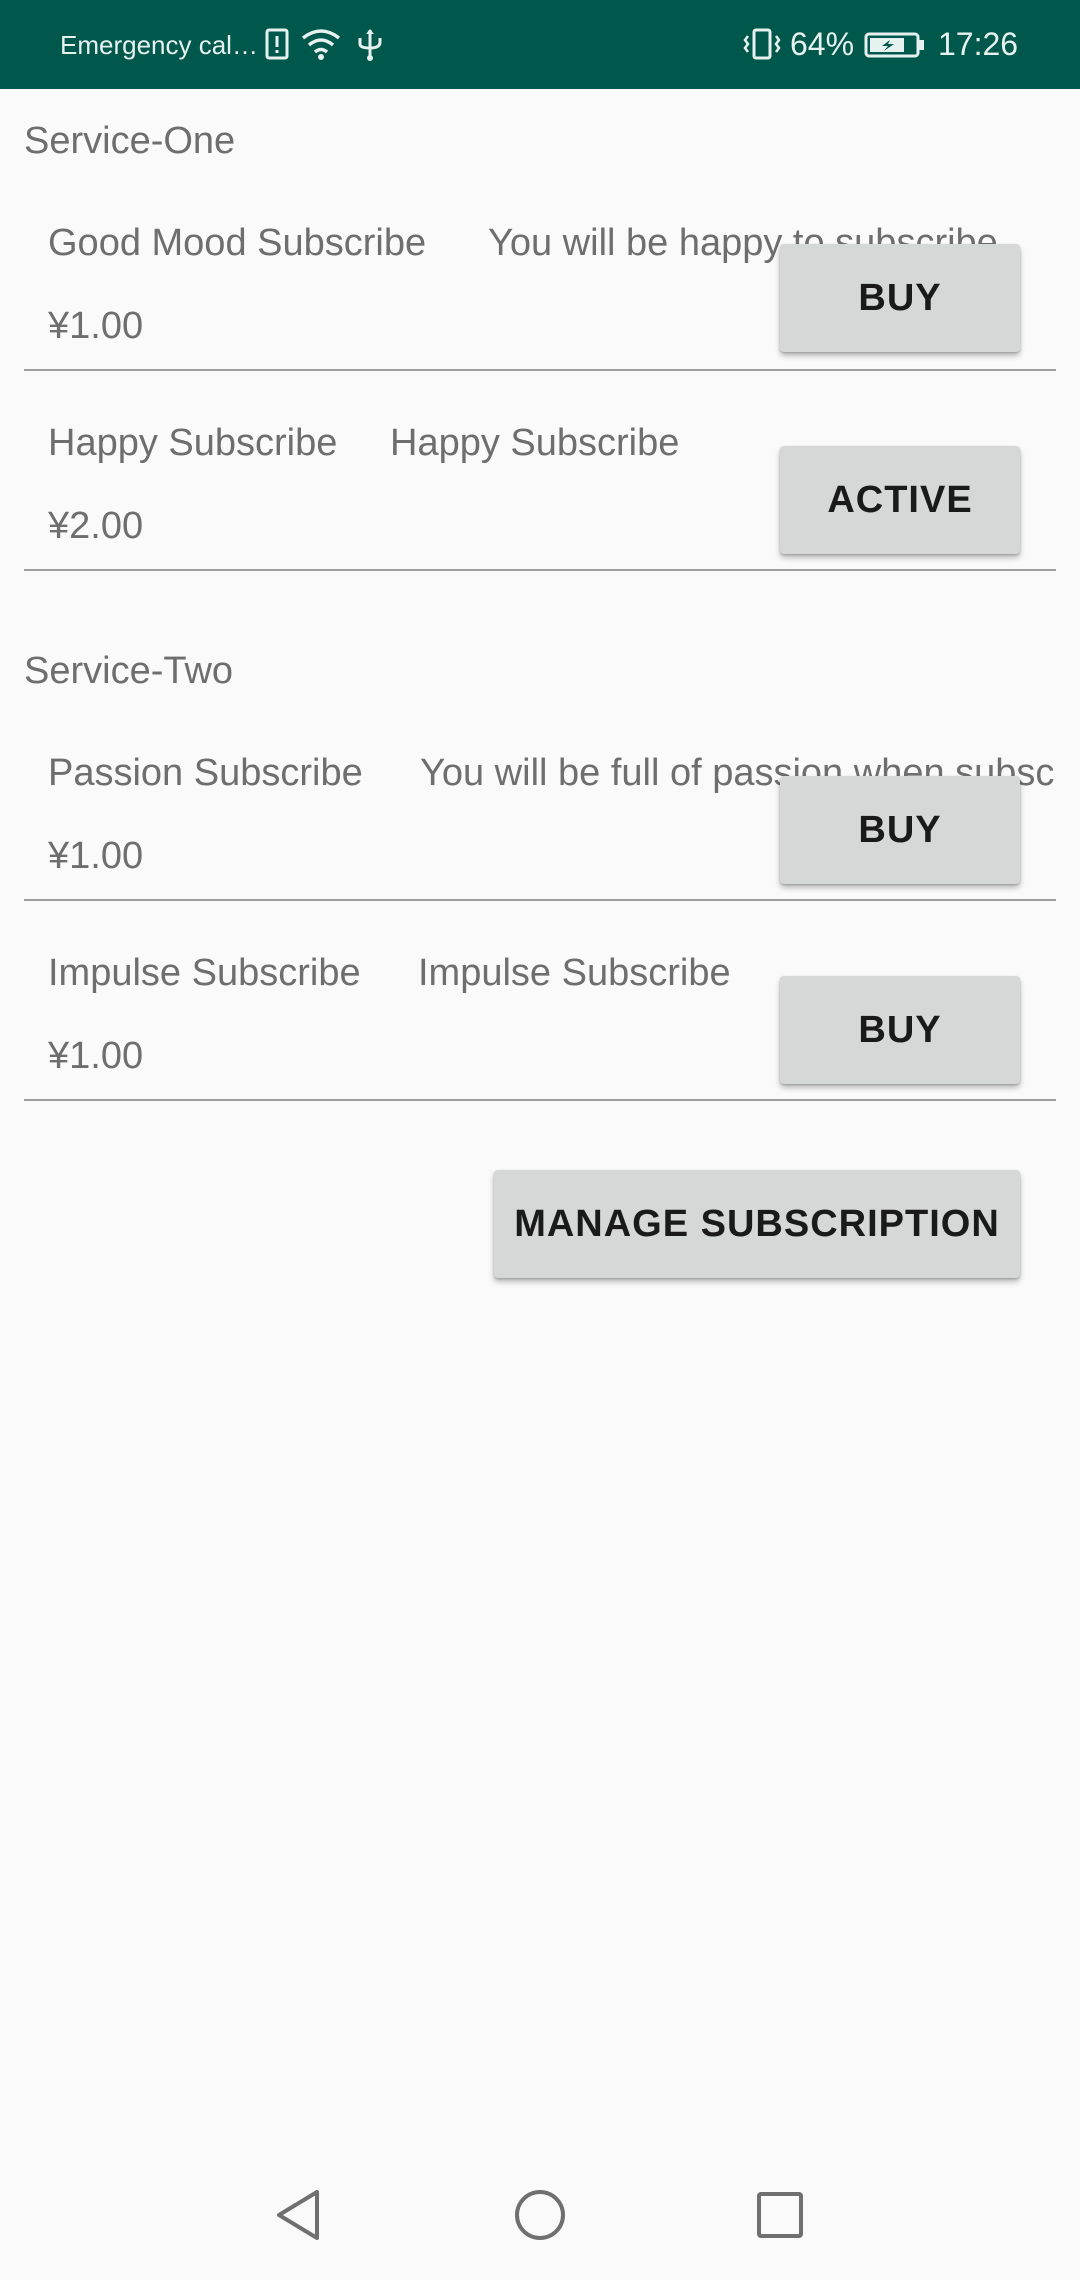 The image size is (1080, 2280). What do you see at coordinates (321, 44) in the screenshot?
I see `wifi-icon` at bounding box center [321, 44].